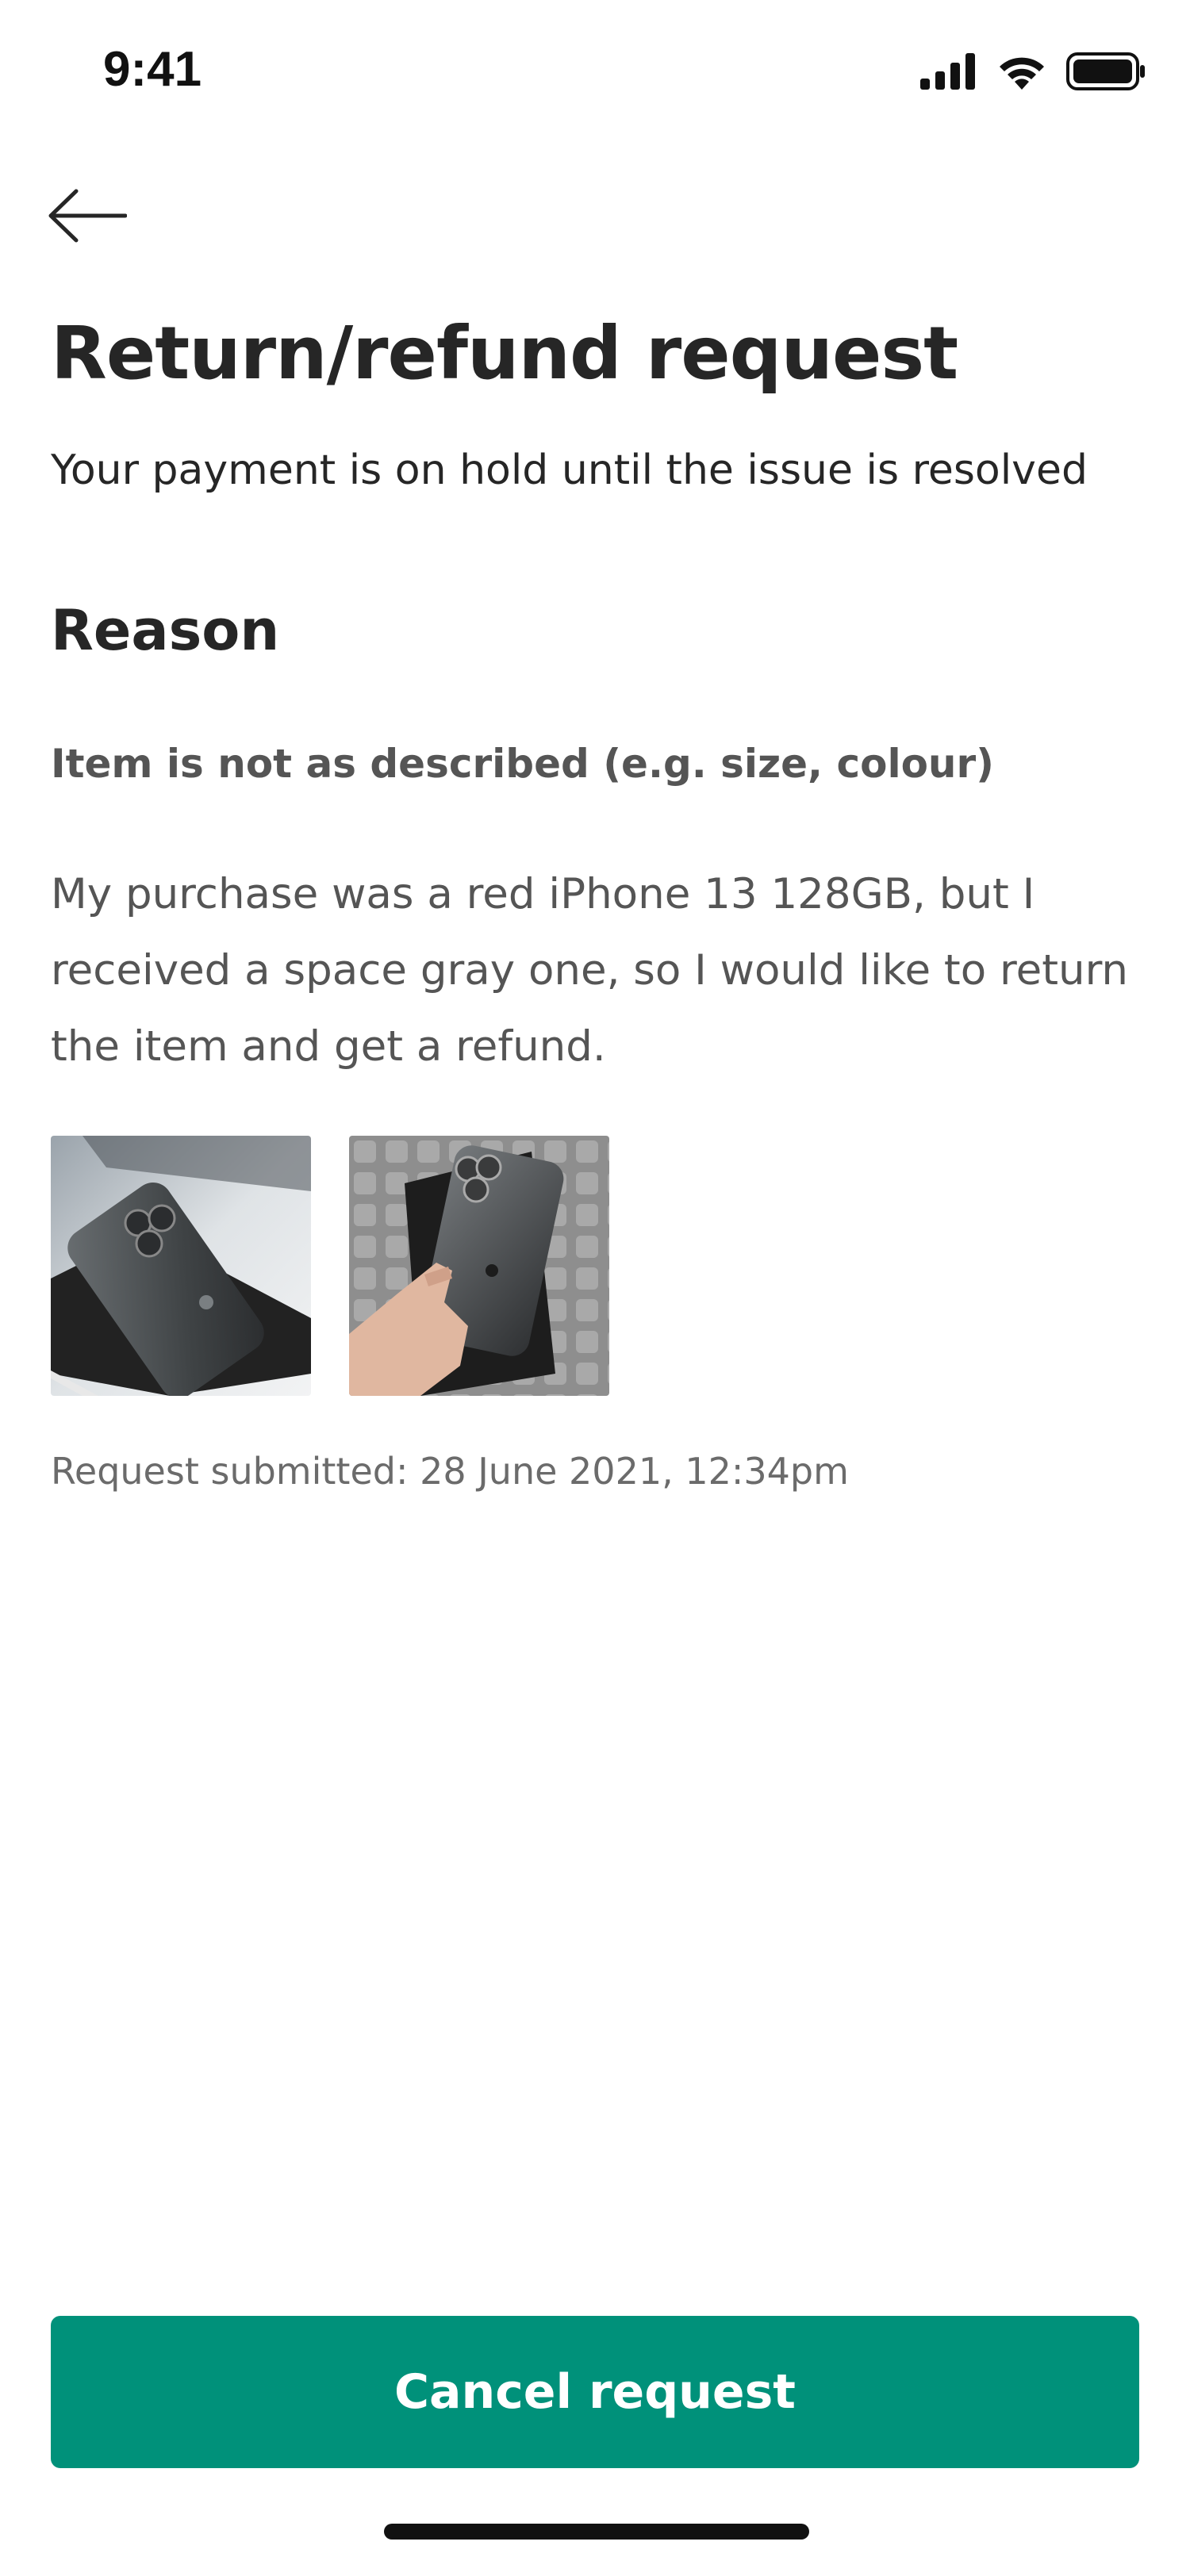  I want to click on status-bar: 9:41, so click(595, 72).